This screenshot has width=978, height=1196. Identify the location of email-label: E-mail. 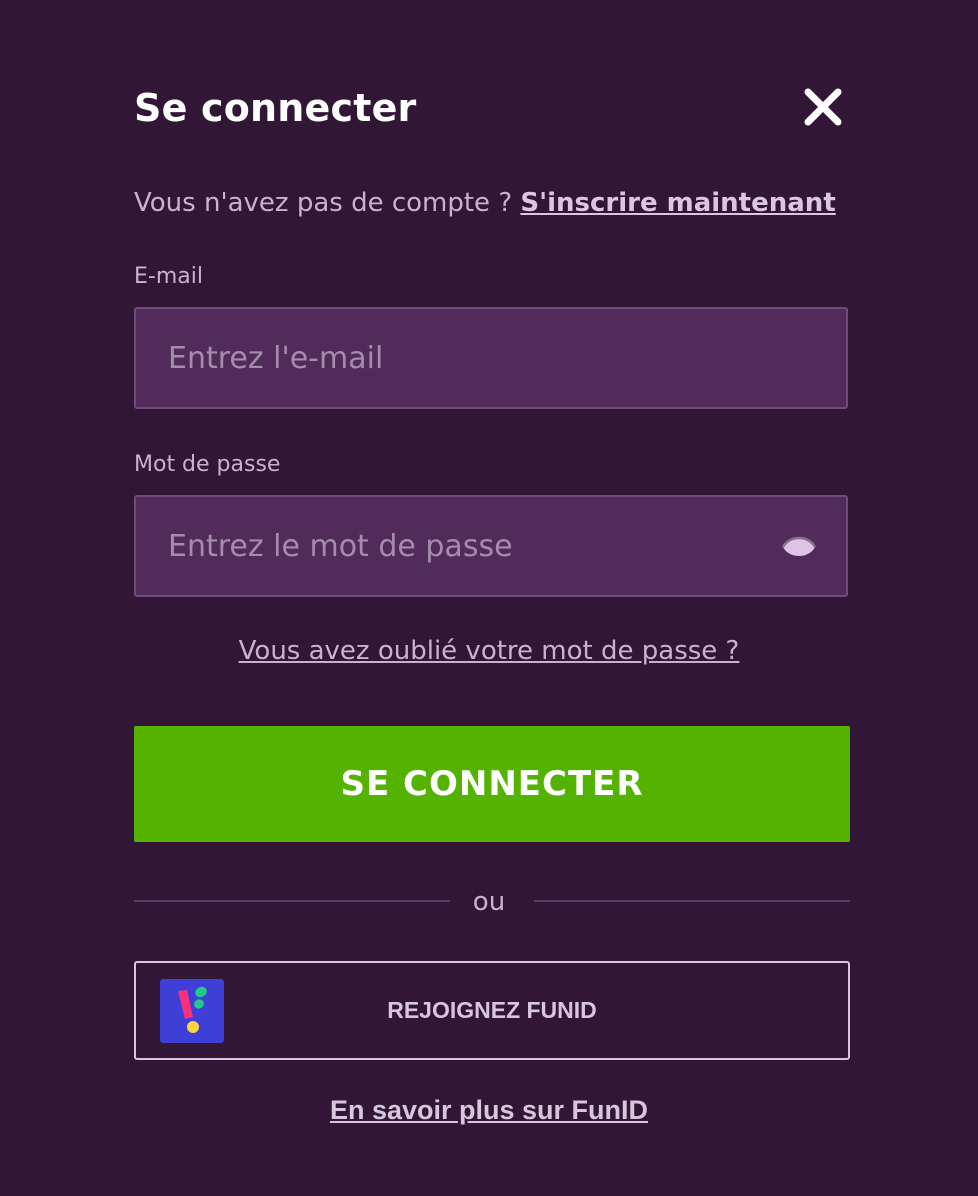
(168, 276).